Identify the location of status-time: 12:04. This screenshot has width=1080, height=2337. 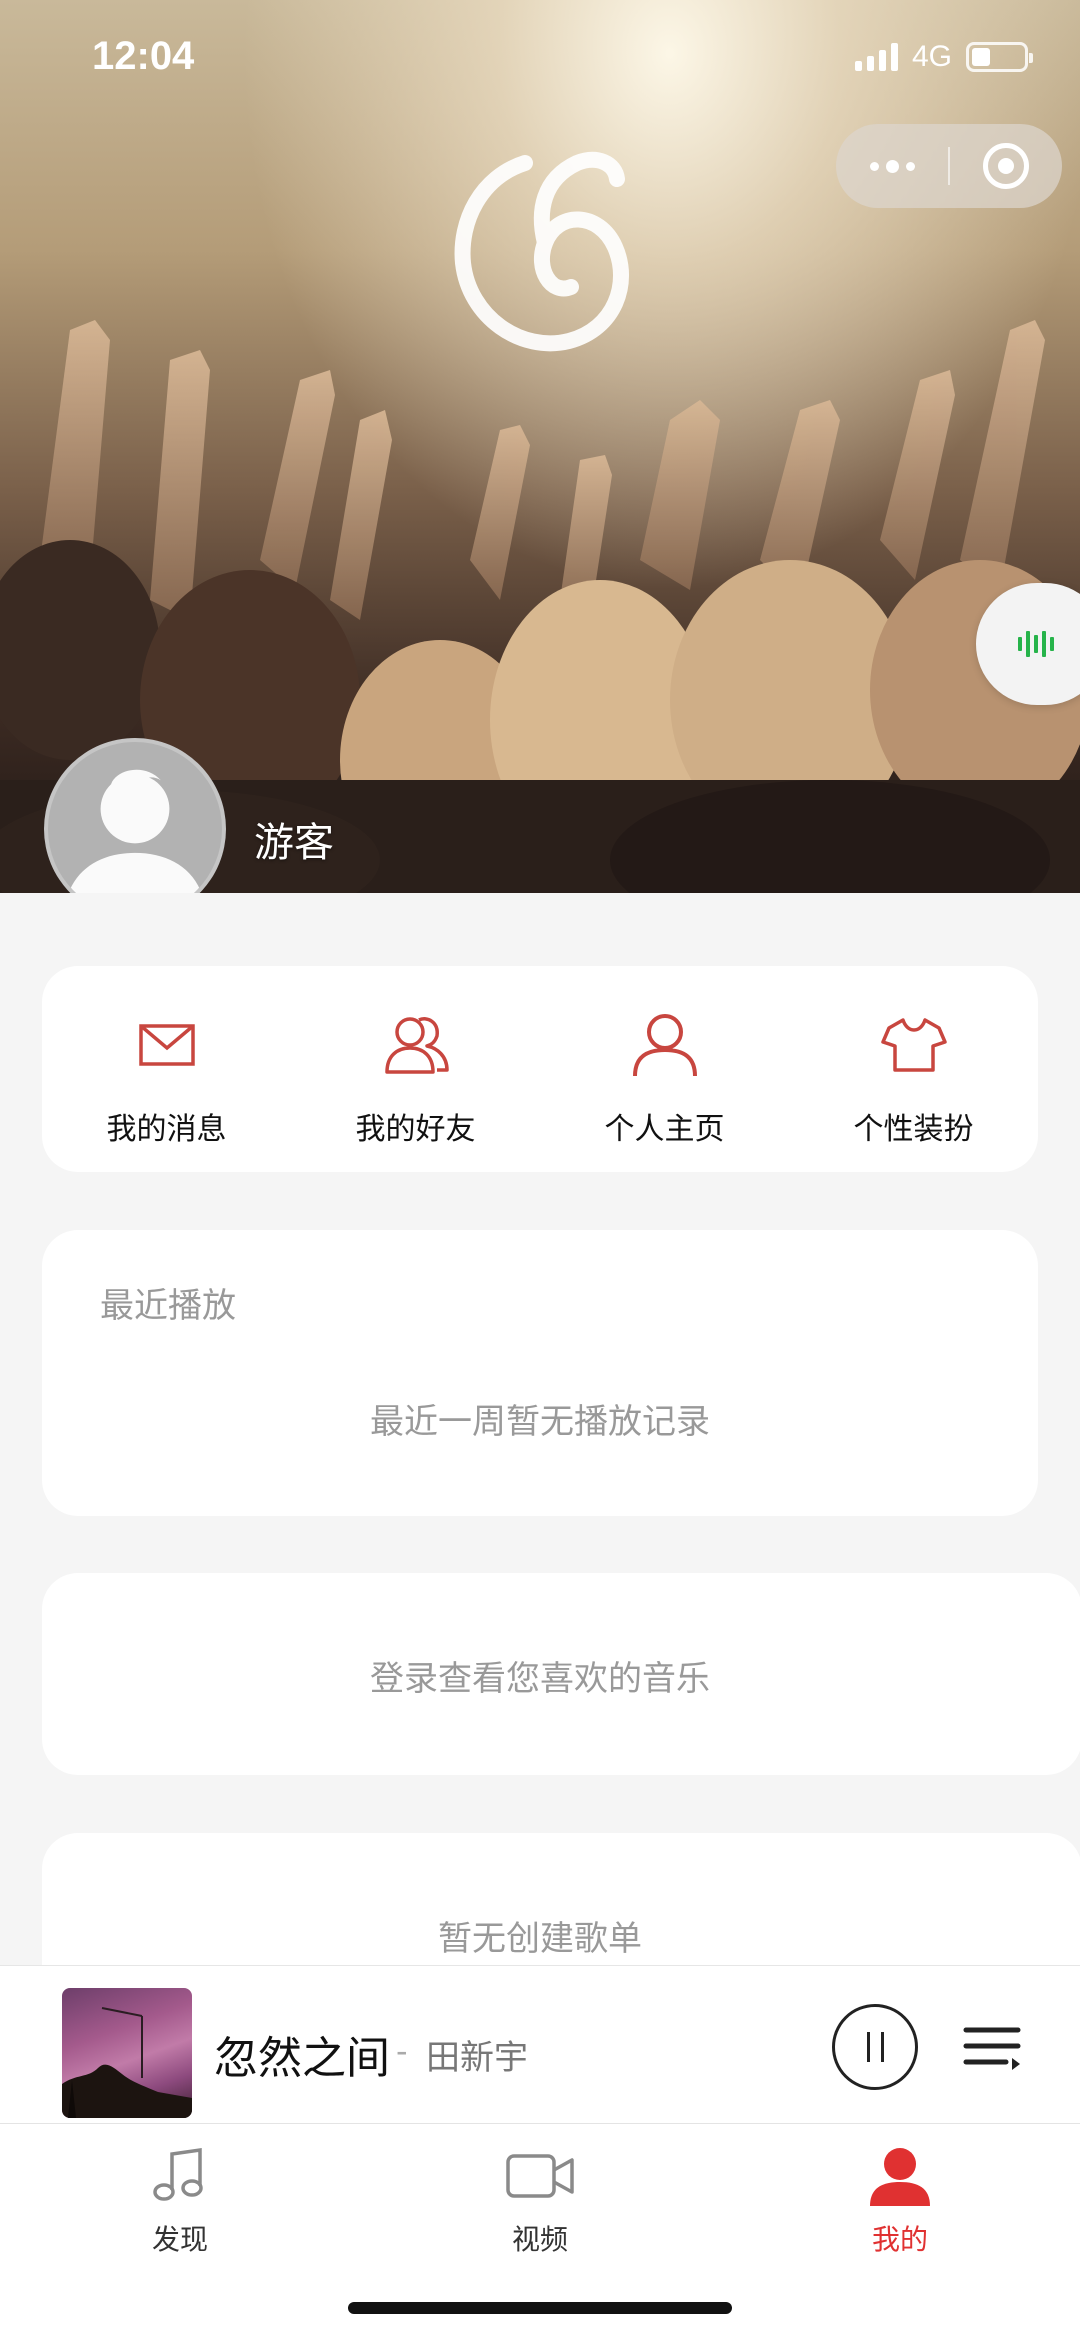
(143, 56).